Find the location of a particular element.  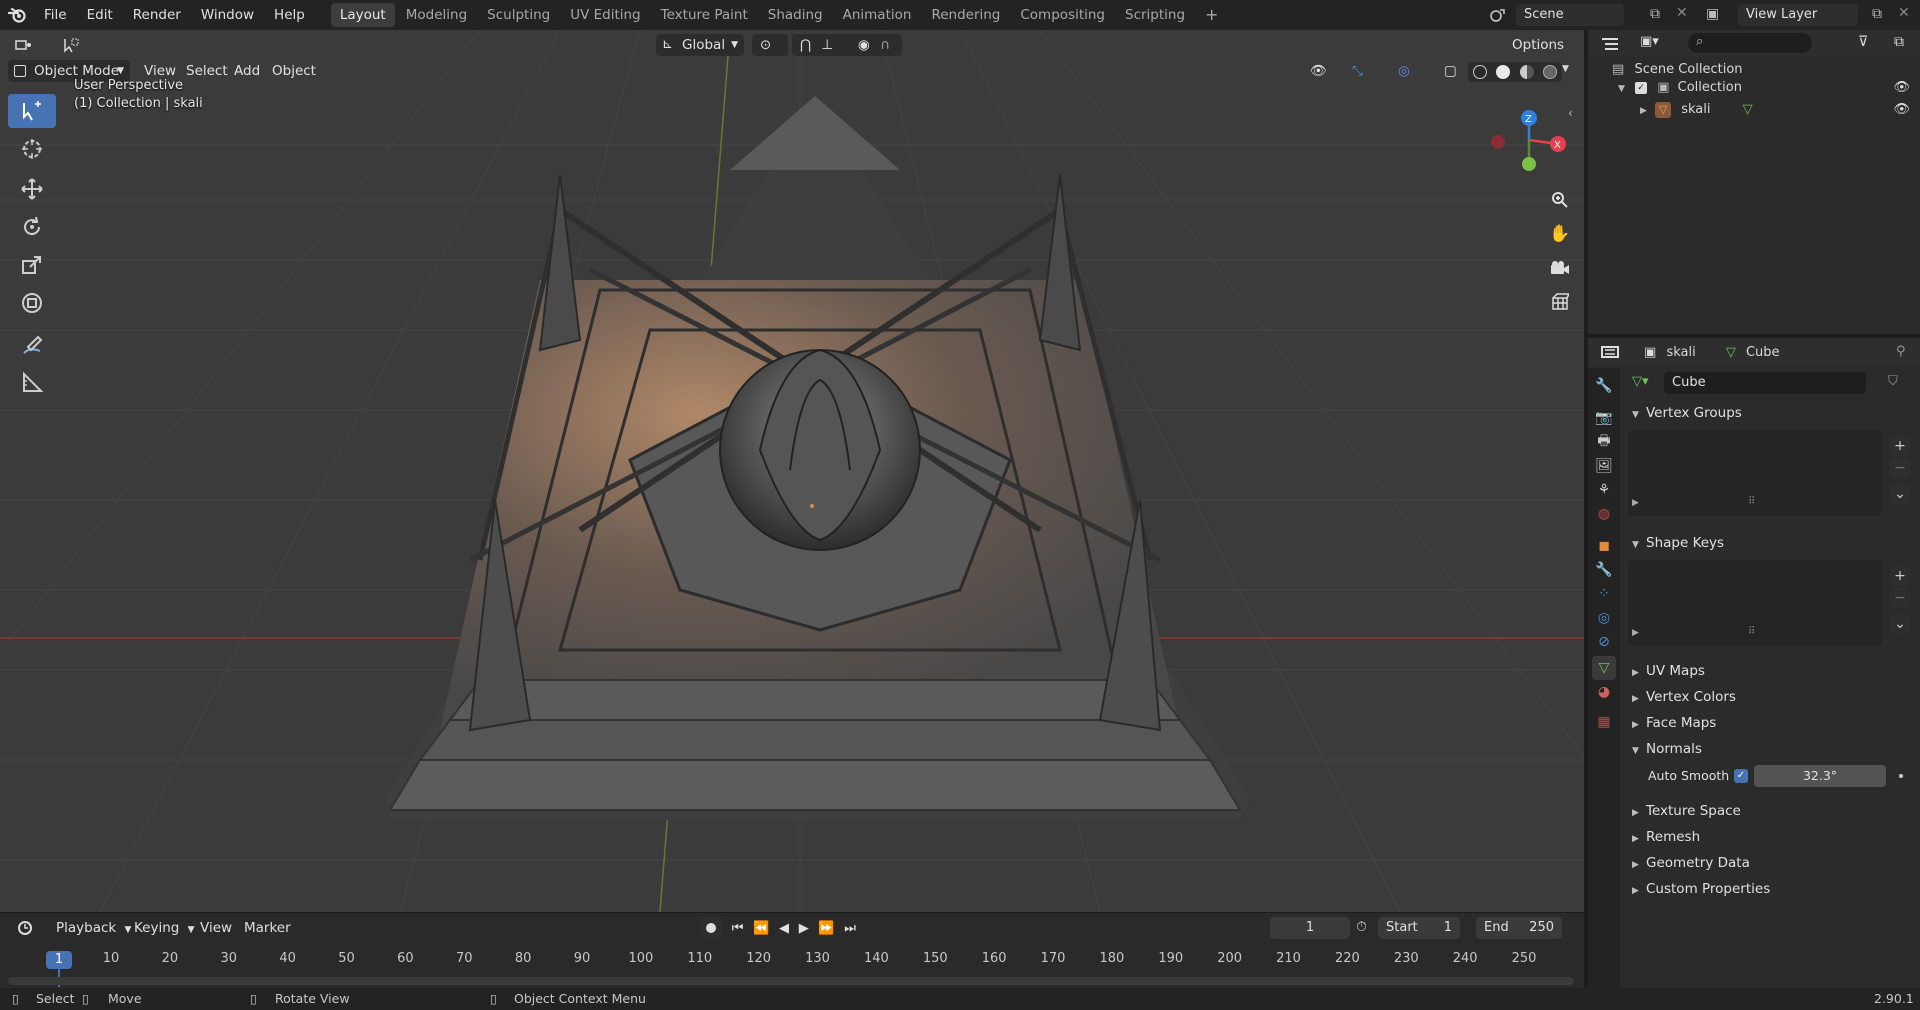

tab-texture-paint: Texture Paint is located at coordinates (704, 15).